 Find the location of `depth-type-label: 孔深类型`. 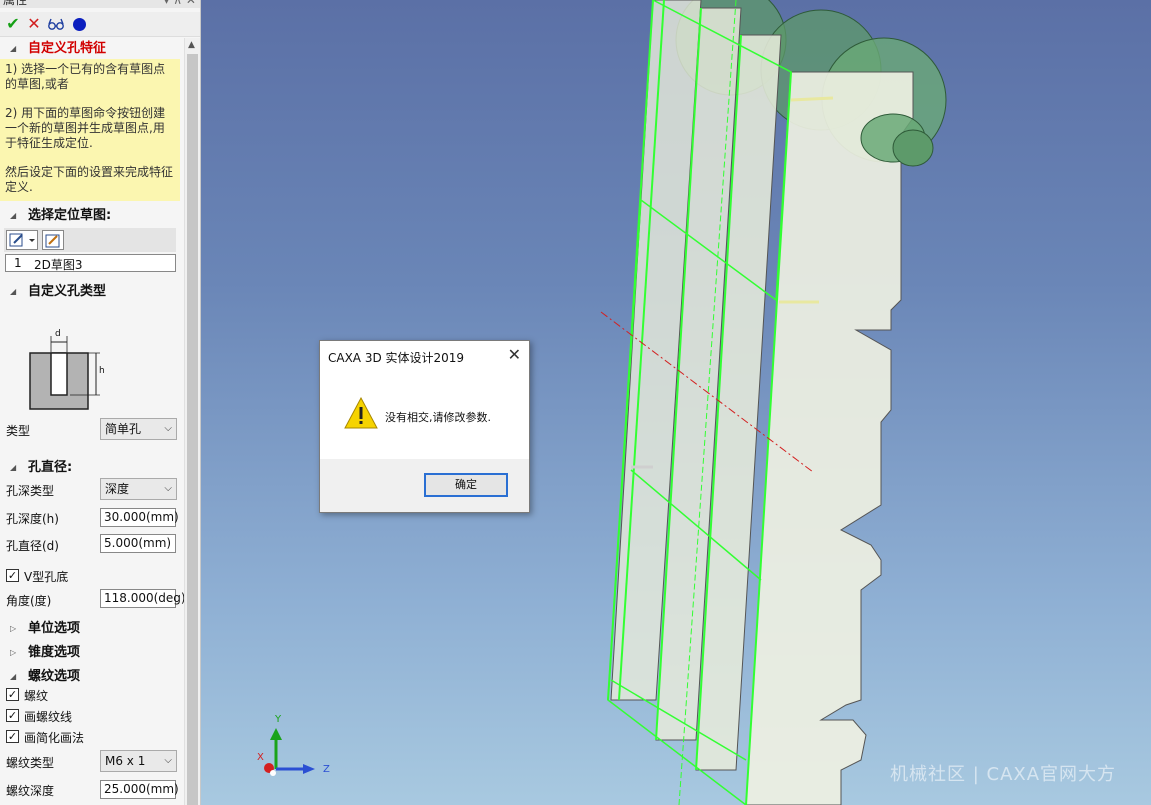

depth-type-label: 孔深类型 is located at coordinates (30, 491).